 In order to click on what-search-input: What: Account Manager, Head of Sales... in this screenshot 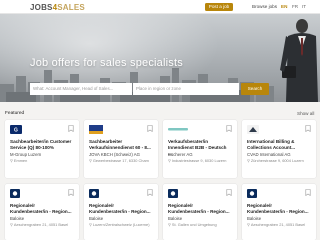, I will do `click(81, 89)`.